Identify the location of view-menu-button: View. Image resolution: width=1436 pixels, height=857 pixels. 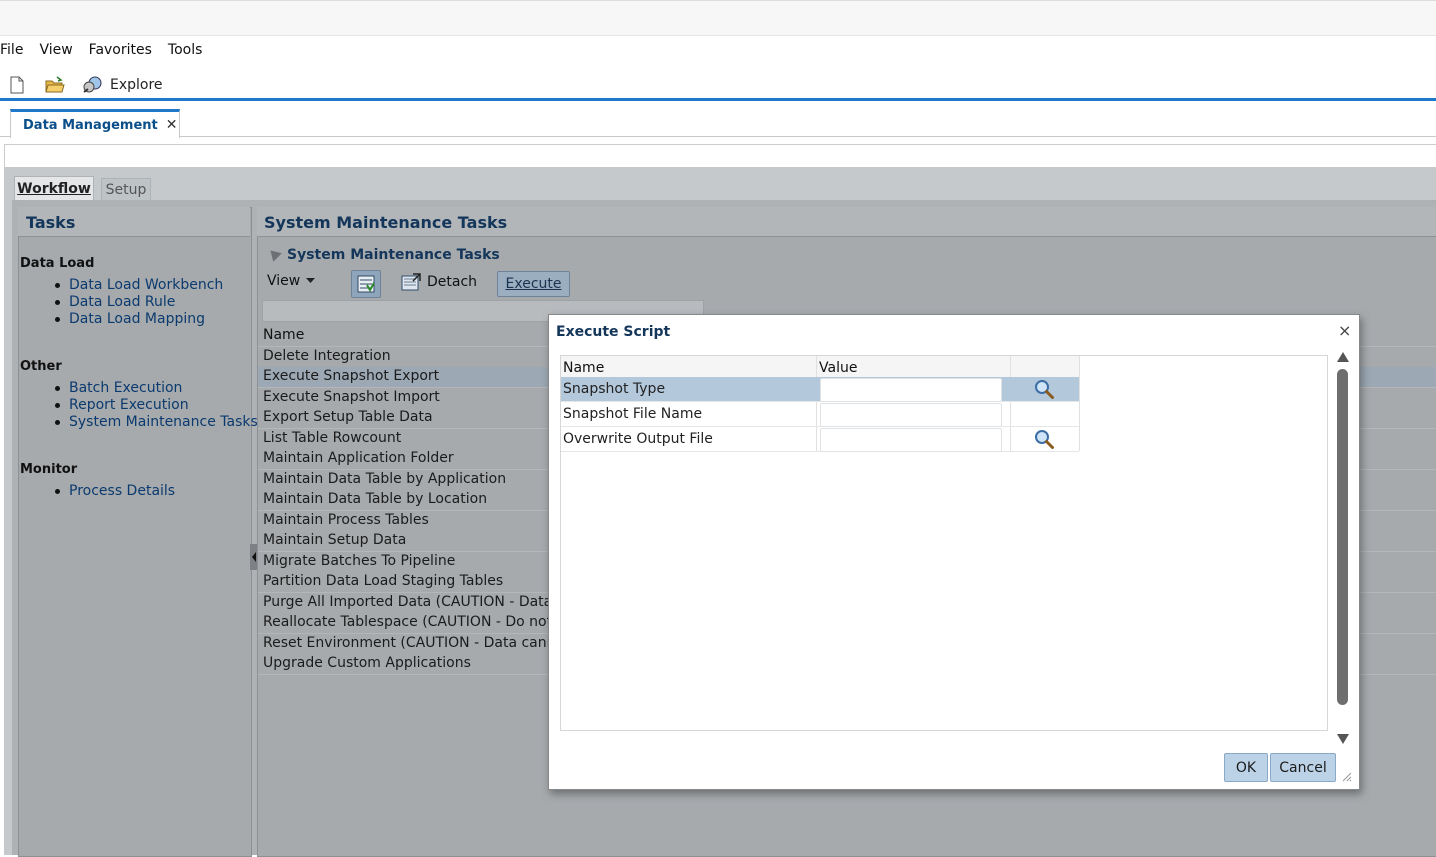
(291, 281).